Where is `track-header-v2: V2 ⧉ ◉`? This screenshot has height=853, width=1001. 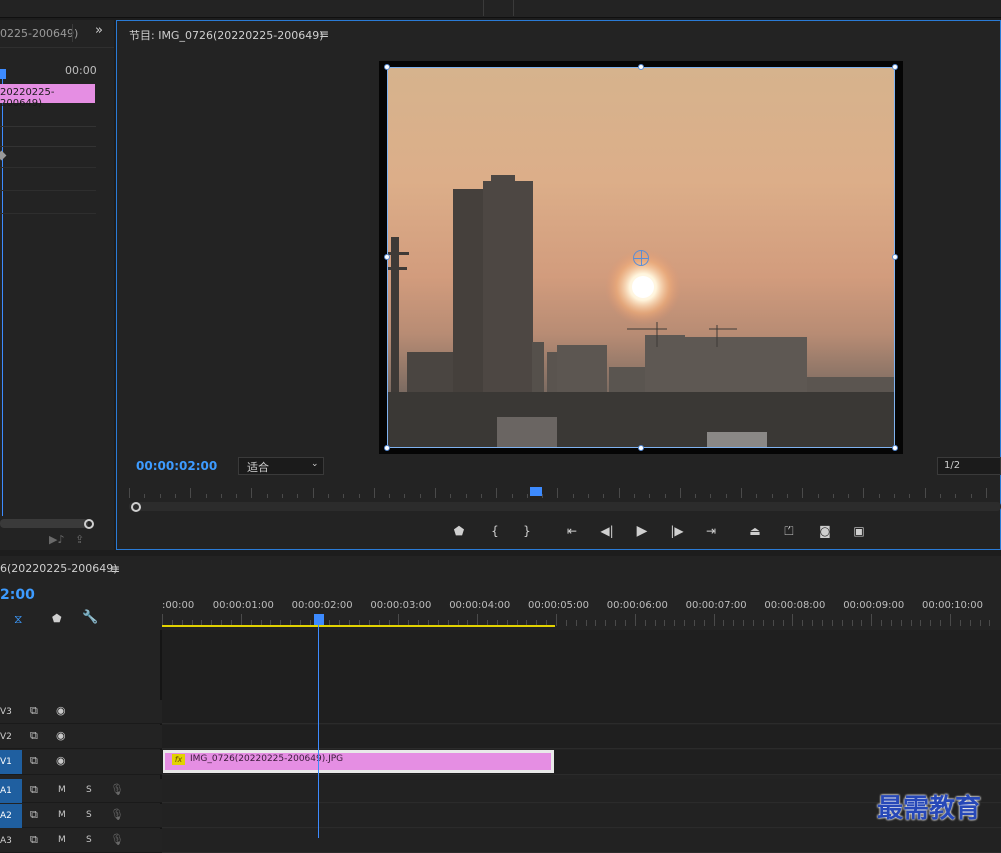 track-header-v2: V2 ⧉ ◉ is located at coordinates (81, 737).